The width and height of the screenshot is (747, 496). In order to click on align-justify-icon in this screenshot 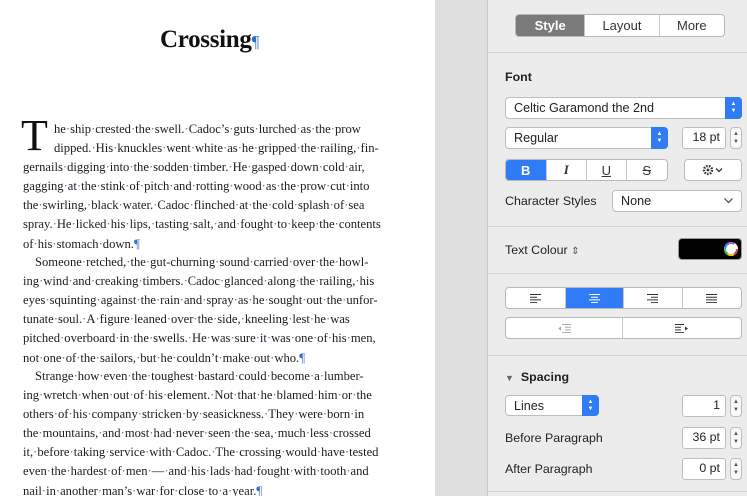, I will do `click(712, 298)`.